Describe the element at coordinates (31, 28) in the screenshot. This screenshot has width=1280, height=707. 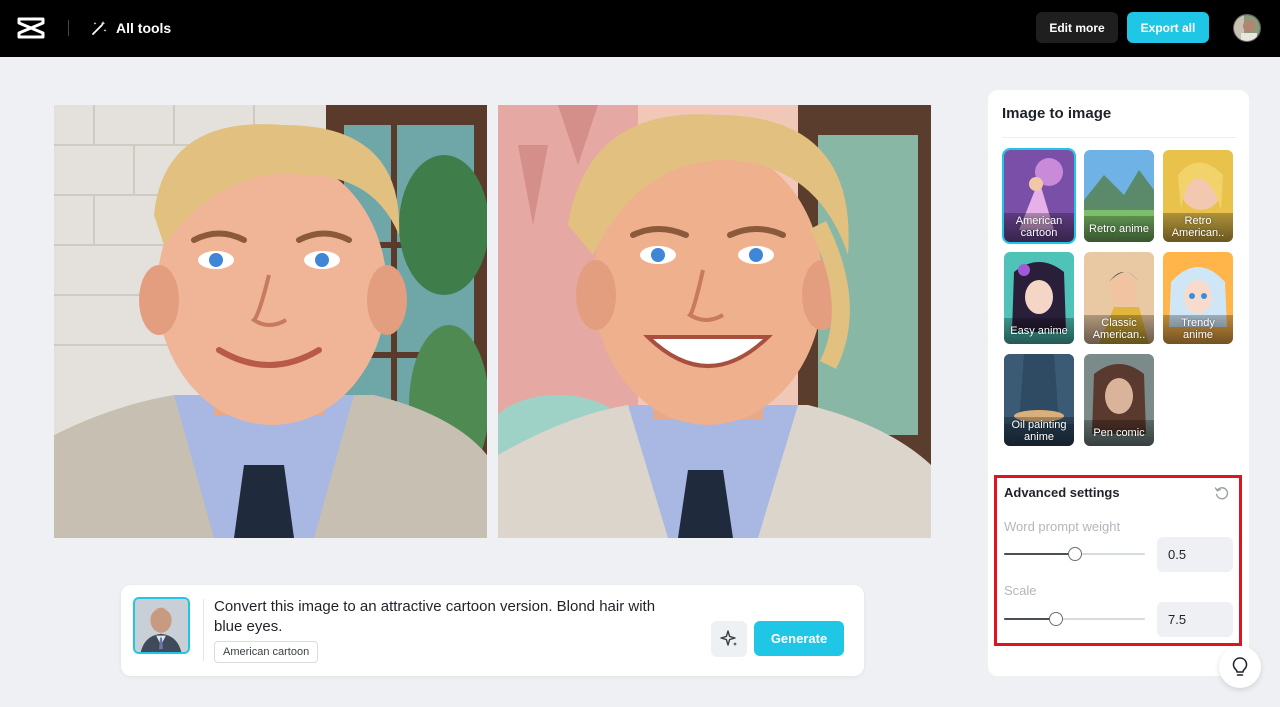
I see `capcut-logo-icon` at that location.